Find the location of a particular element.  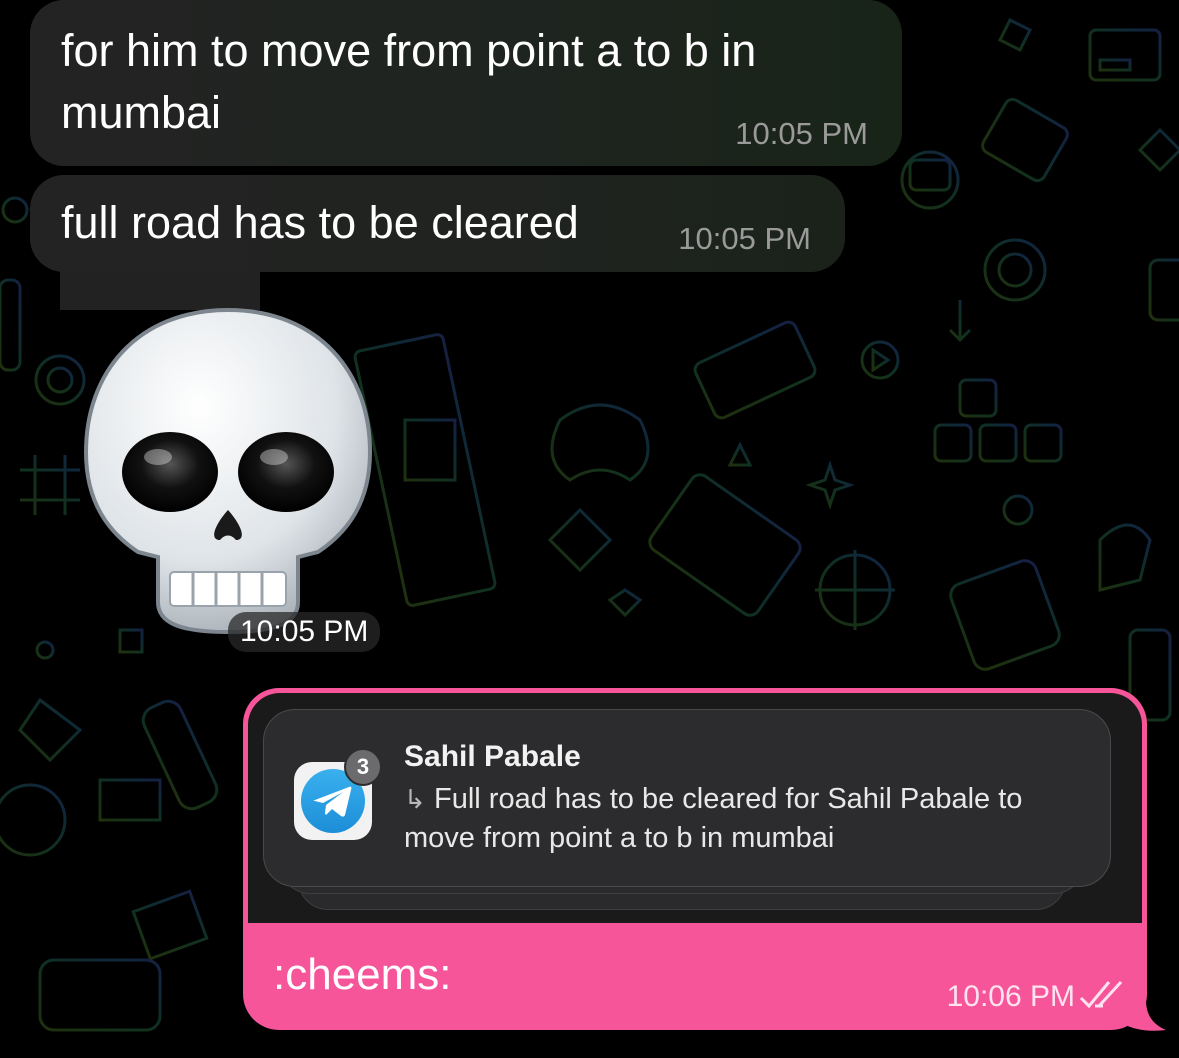

notification-sender: Sahil Pabale is located at coordinates (492, 756).